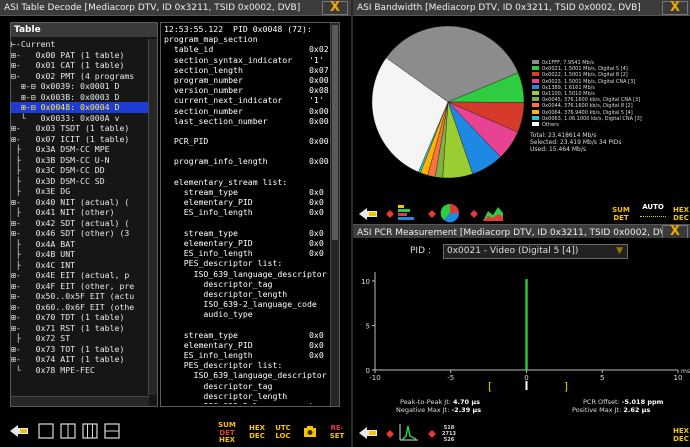 This screenshot has height=447, width=690. Describe the element at coordinates (80, 170) in the screenshot. I see `table-tree-row: ├ 0x3C DSM-CC DD` at that location.